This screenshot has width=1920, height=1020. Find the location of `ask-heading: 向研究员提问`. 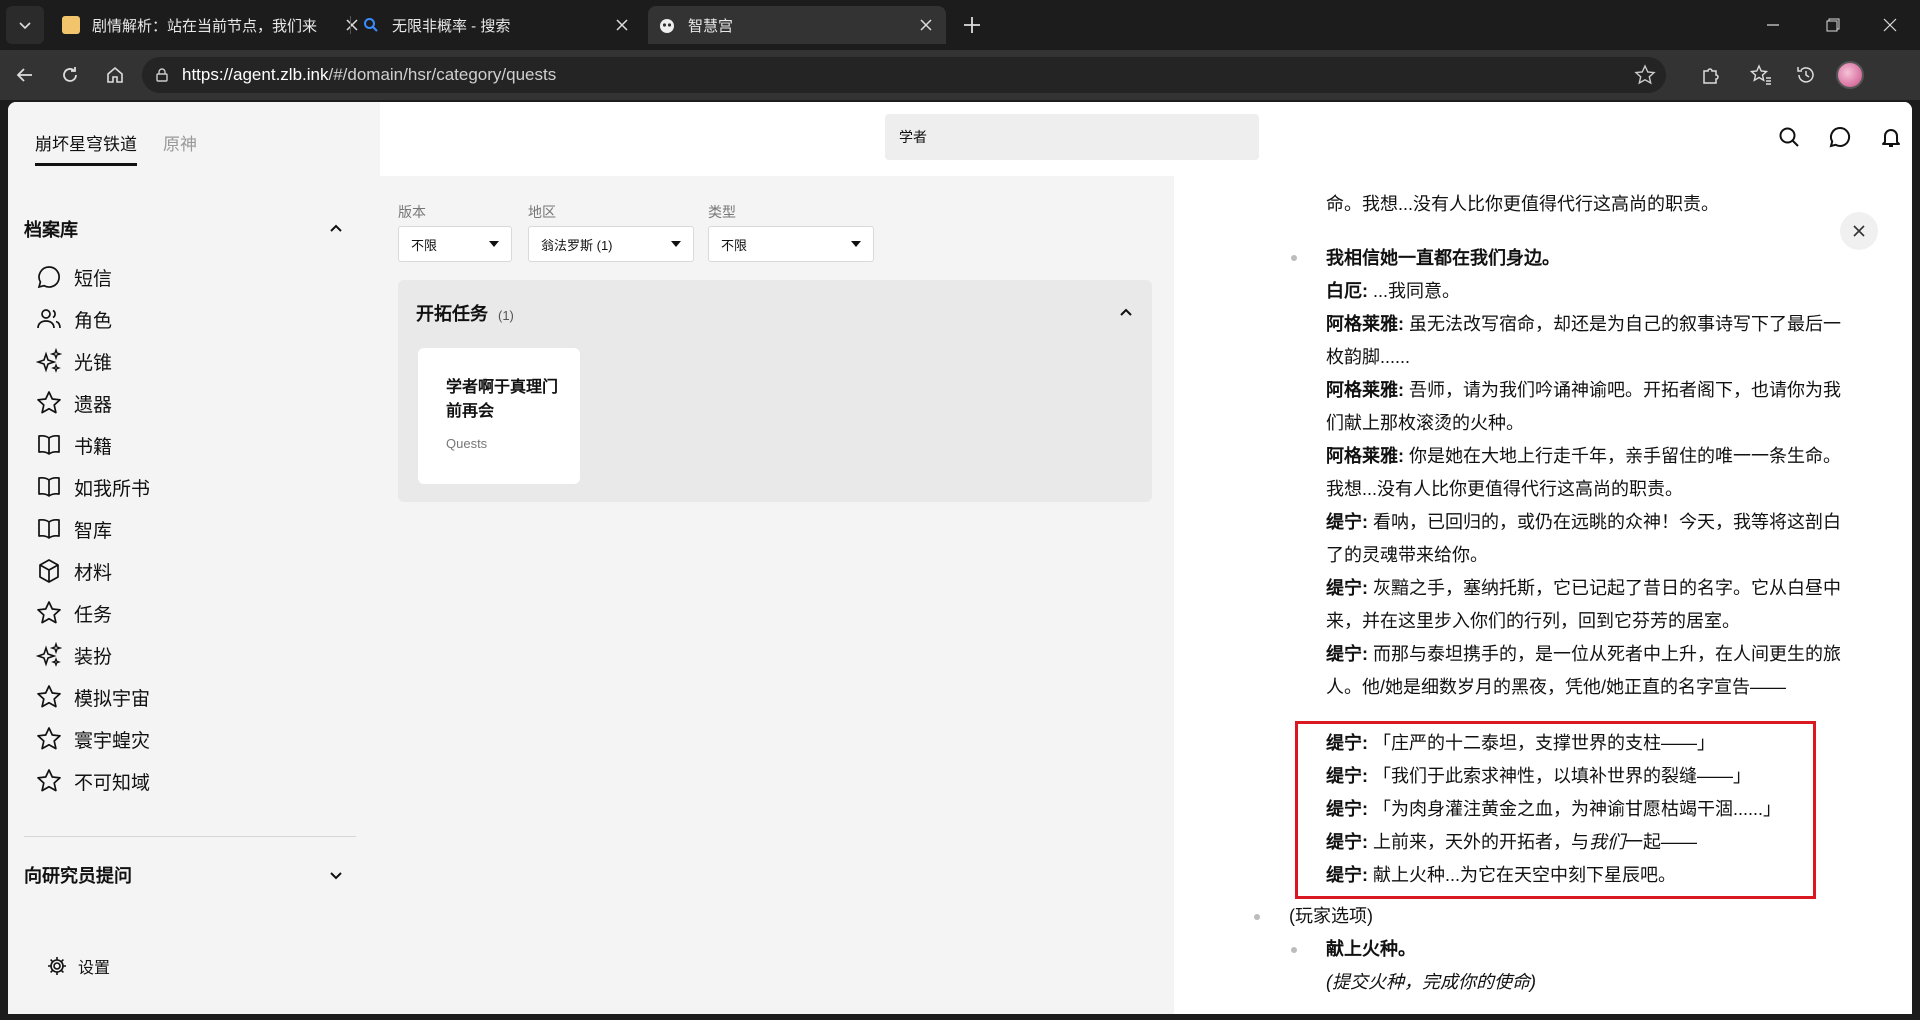

ask-heading: 向研究员提问 is located at coordinates (78, 876).